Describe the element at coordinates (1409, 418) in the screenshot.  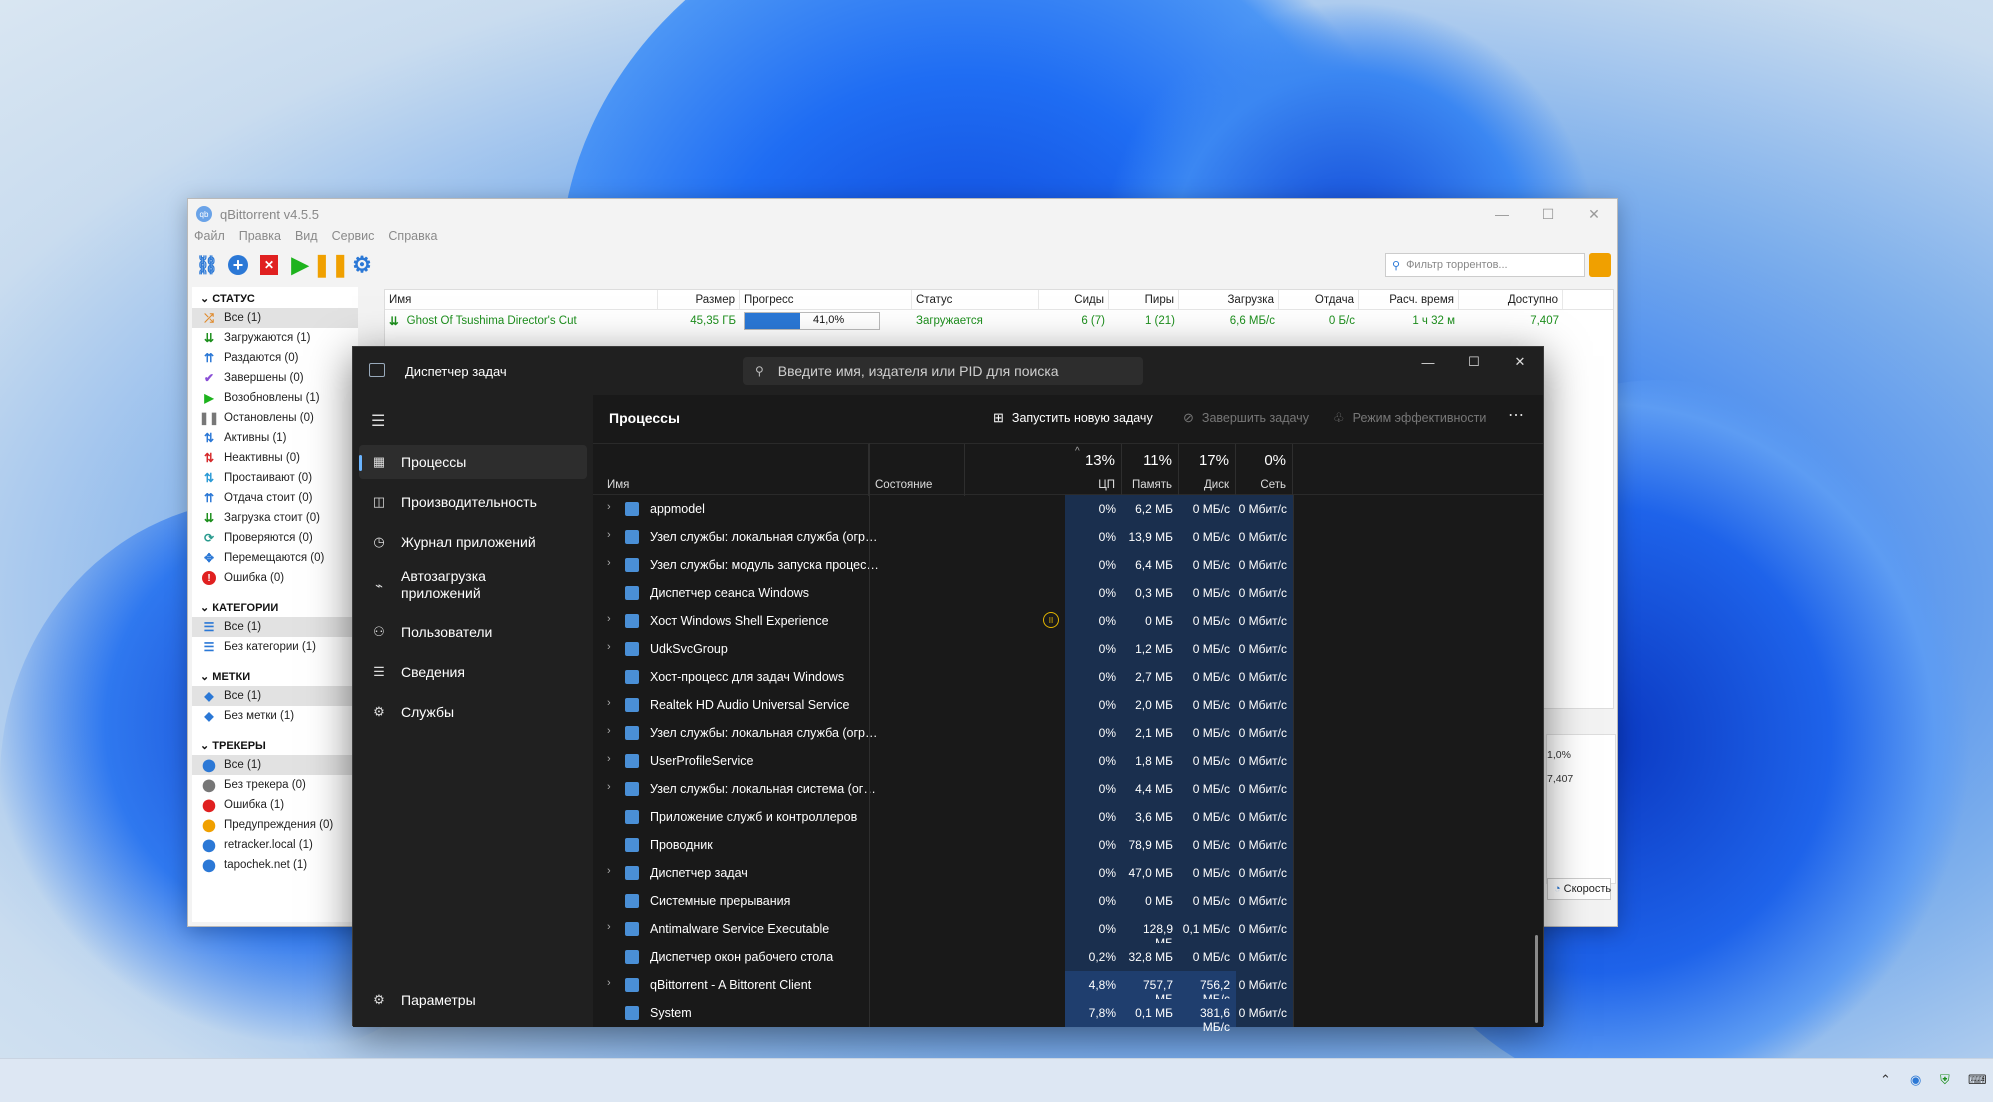
I see `efficiency-mode-button: ♧ Режим эффективности` at that location.